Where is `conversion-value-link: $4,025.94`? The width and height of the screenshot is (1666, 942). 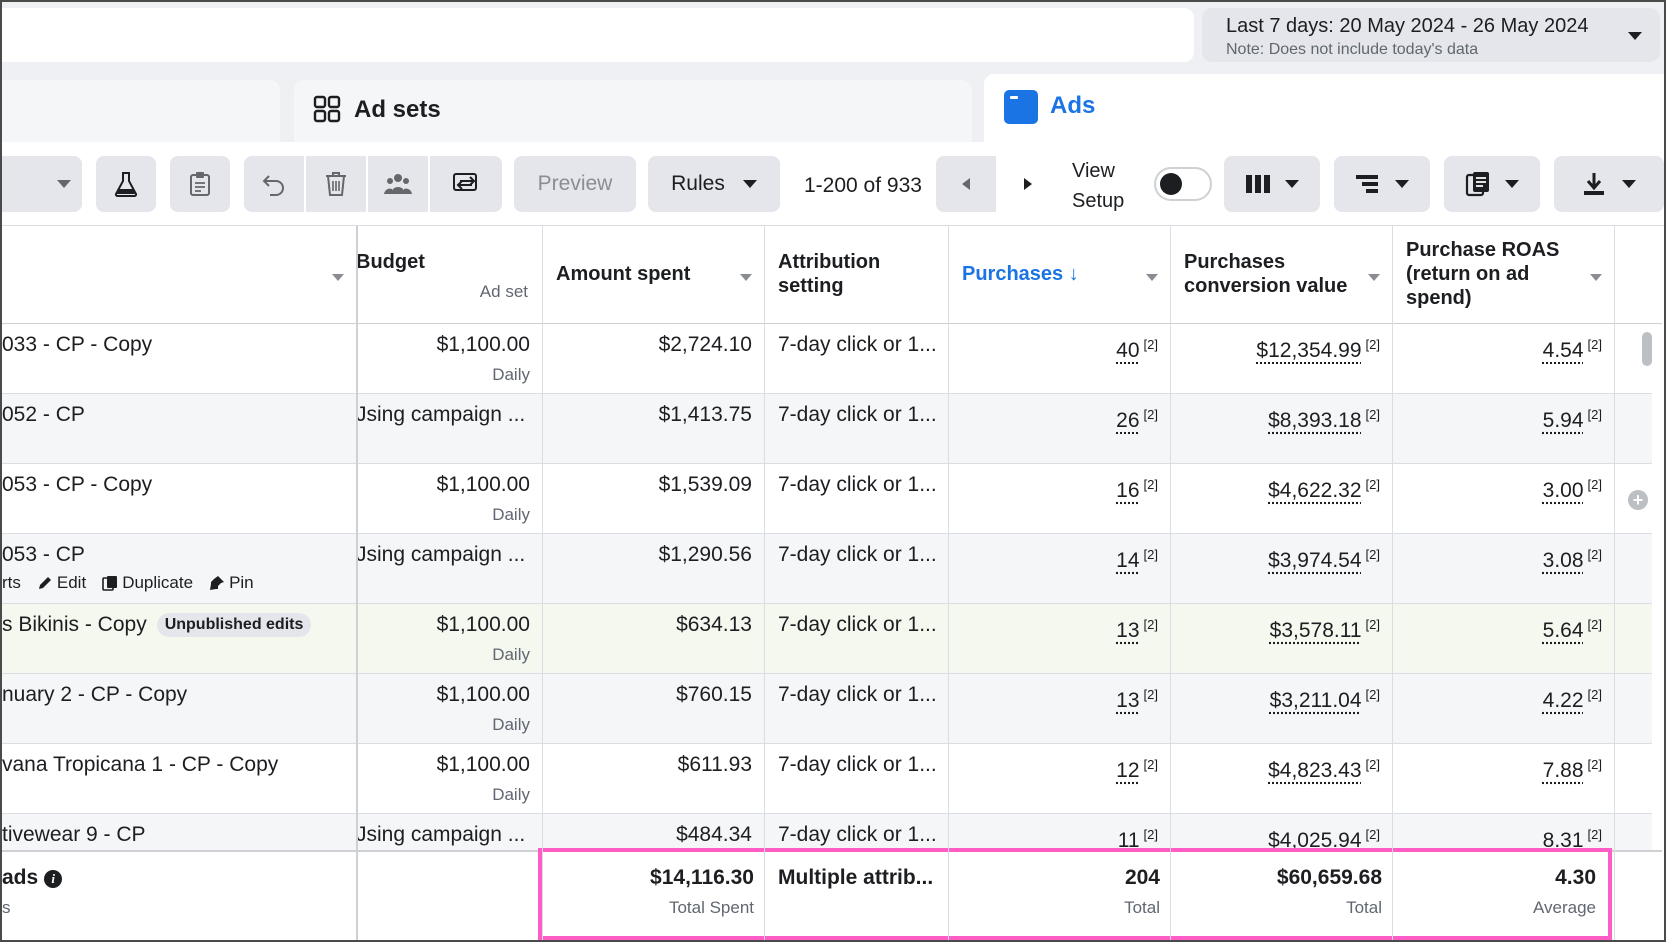
conversion-value-link: $4,025.94 is located at coordinates (1314, 840).